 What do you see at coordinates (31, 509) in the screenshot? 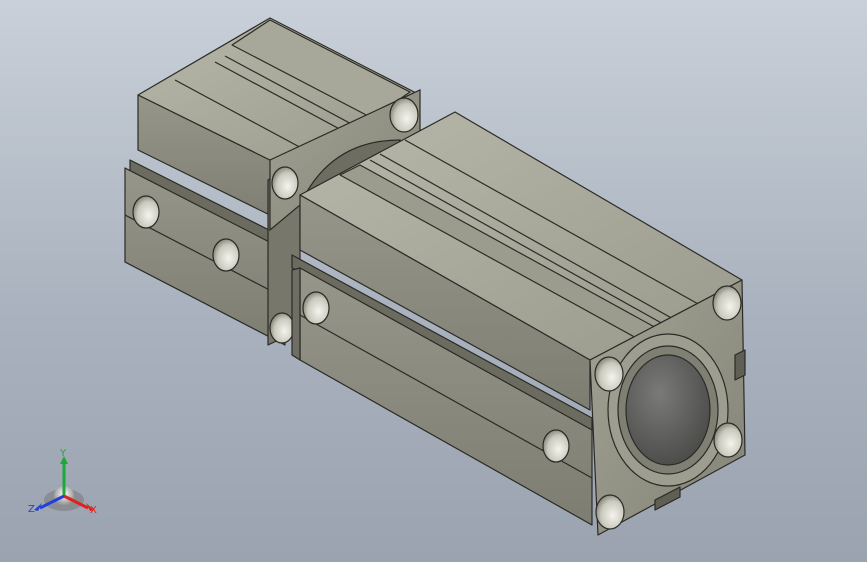
I see `z-axis-label: Z` at bounding box center [31, 509].